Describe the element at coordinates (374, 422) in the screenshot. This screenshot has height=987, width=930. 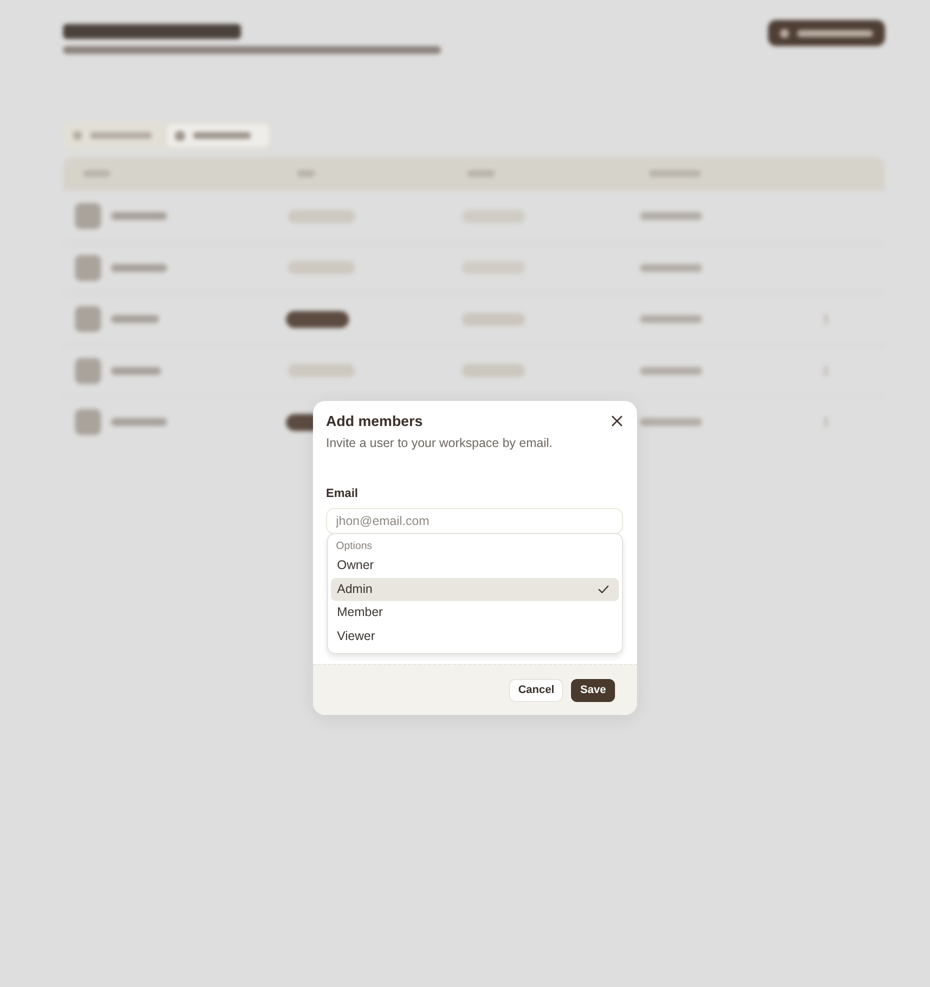
I see `dialog-title: Add members` at that location.